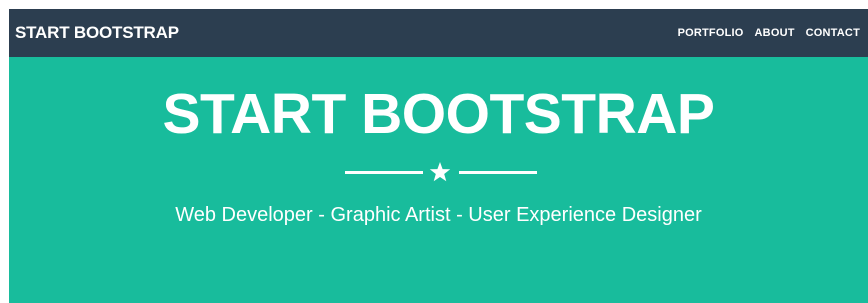  I want to click on brand-link: START BOOTSTRAP, so click(97, 33).